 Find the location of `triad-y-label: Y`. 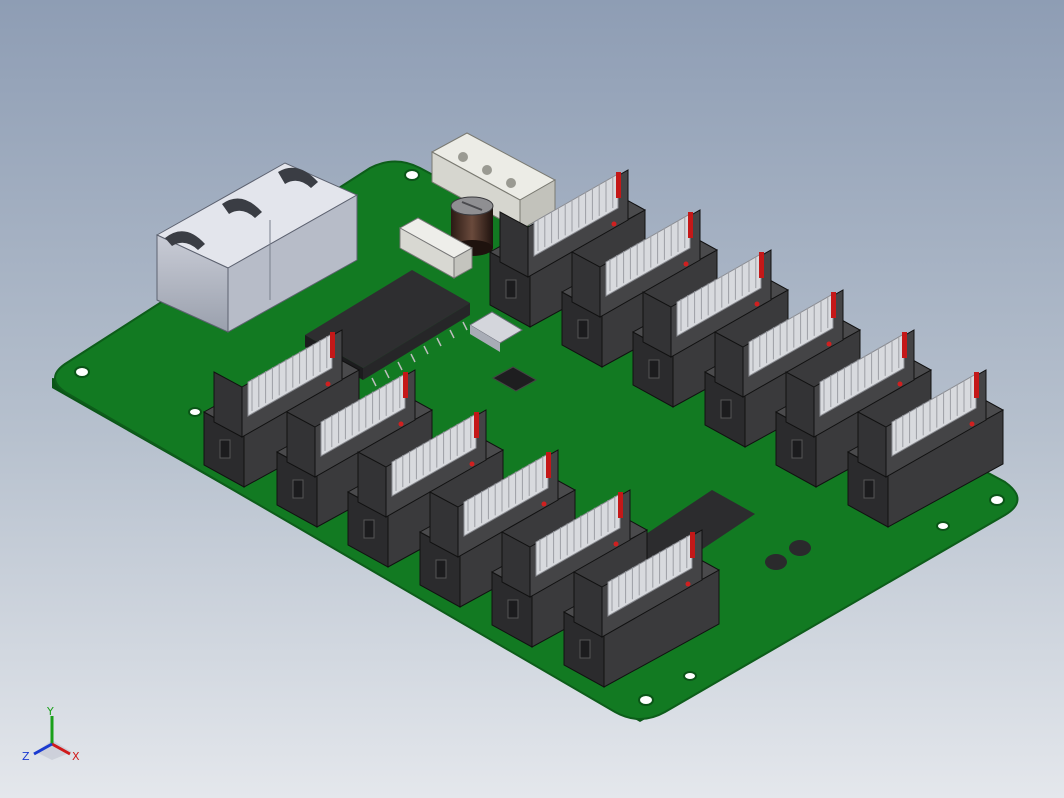

triad-y-label: Y is located at coordinates (50, 711).